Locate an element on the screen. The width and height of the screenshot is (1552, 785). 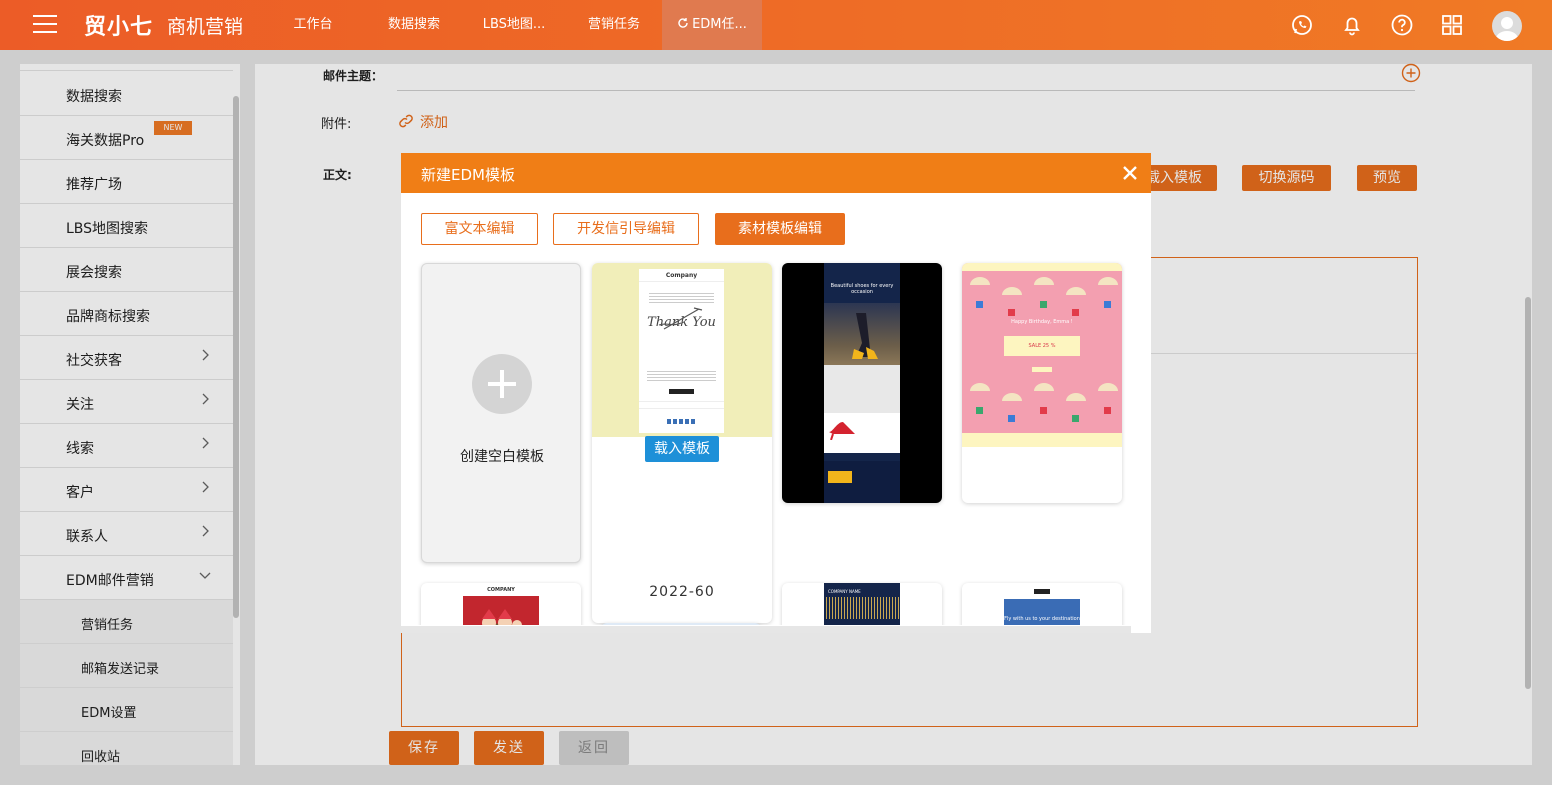
template-card-shoes: Beautiful shoes for every occasion is located at coordinates (862, 383).